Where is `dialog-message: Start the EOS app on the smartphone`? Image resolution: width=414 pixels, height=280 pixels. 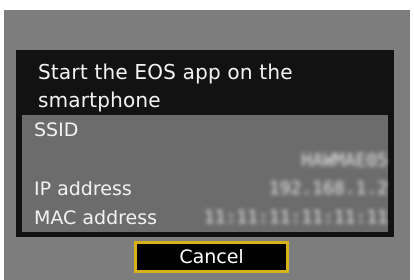
dialog-message: Start the EOS app on the smartphone is located at coordinates (188, 86).